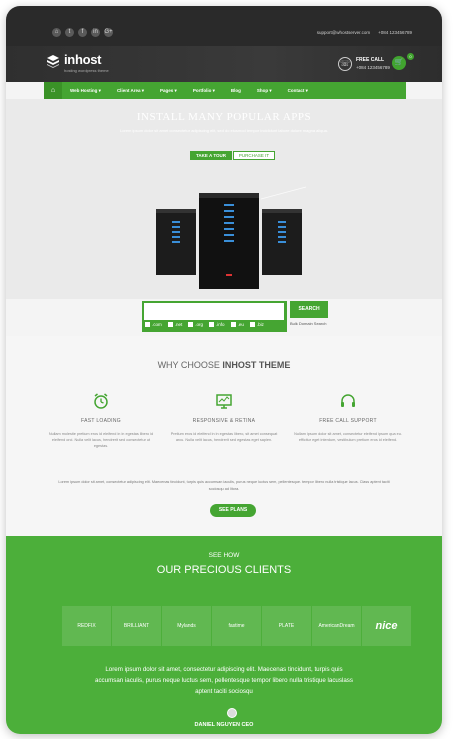 Image resolution: width=457 pixels, height=739 pixels. I want to click on server-illustration, so click(231, 237).